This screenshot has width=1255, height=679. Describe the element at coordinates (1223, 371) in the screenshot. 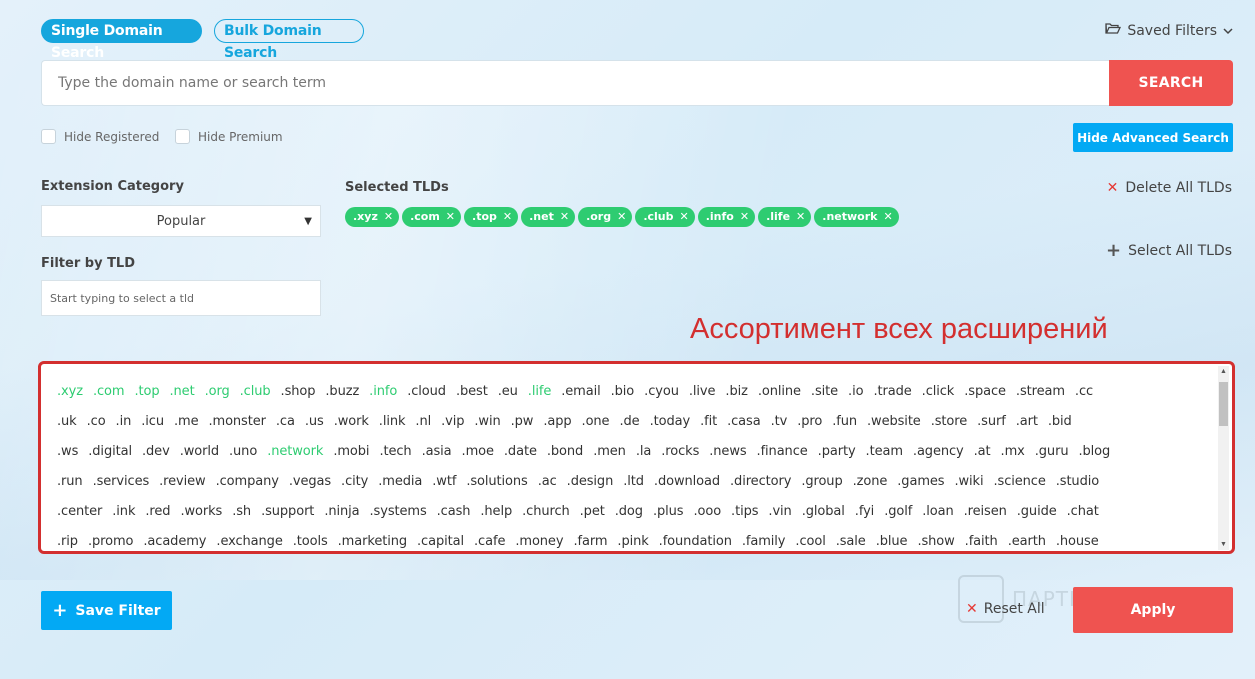

I see `scroll-up-icon: ▲` at that location.